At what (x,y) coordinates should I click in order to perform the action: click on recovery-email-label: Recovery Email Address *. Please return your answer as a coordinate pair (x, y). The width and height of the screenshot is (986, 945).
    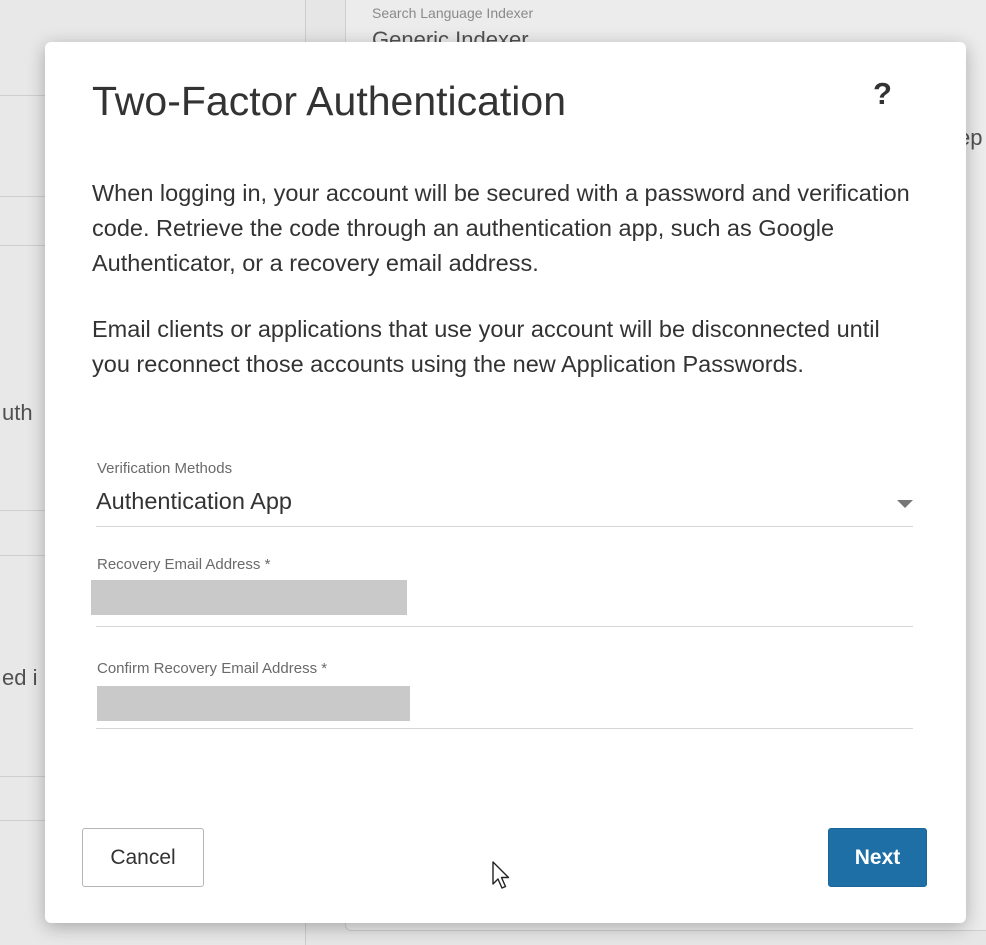
    Looking at the image, I should click on (184, 564).